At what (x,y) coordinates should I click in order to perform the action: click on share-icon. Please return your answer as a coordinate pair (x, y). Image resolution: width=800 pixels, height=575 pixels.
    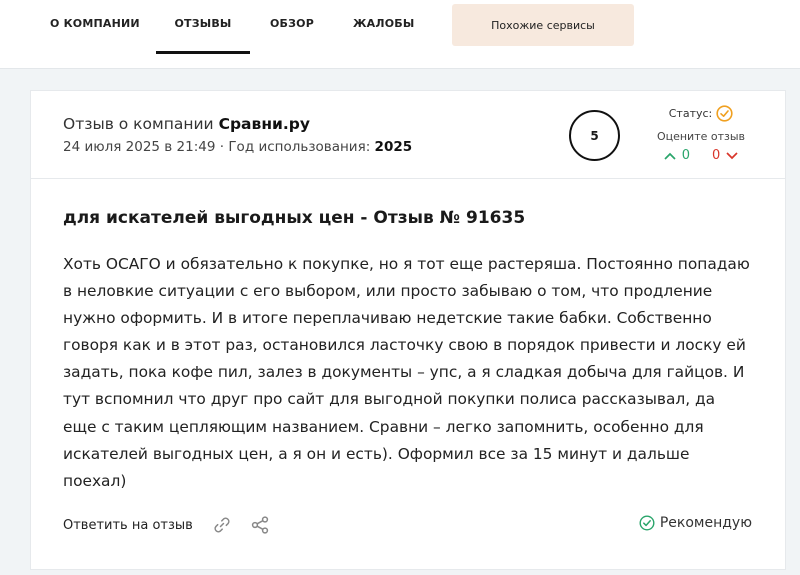
    Looking at the image, I should click on (260, 525).